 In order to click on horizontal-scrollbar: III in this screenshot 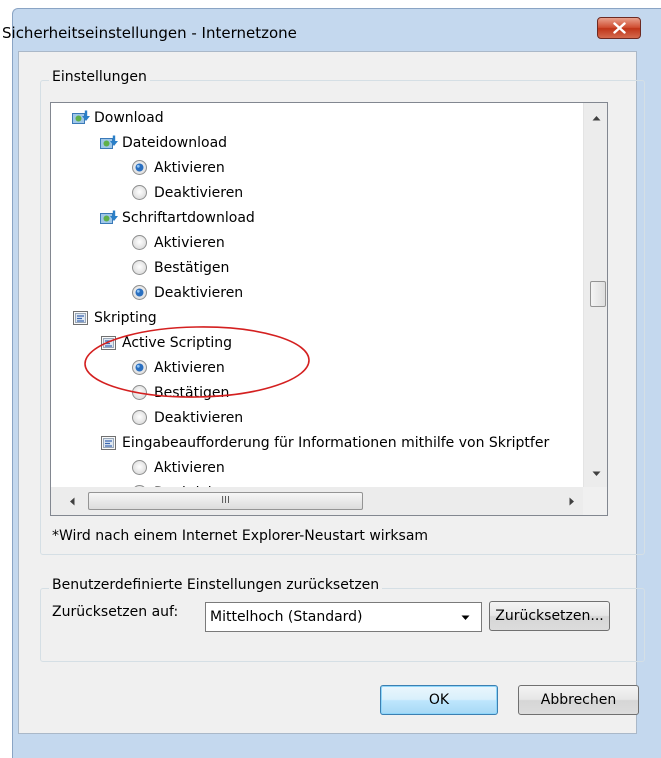, I will do `click(317, 501)`.